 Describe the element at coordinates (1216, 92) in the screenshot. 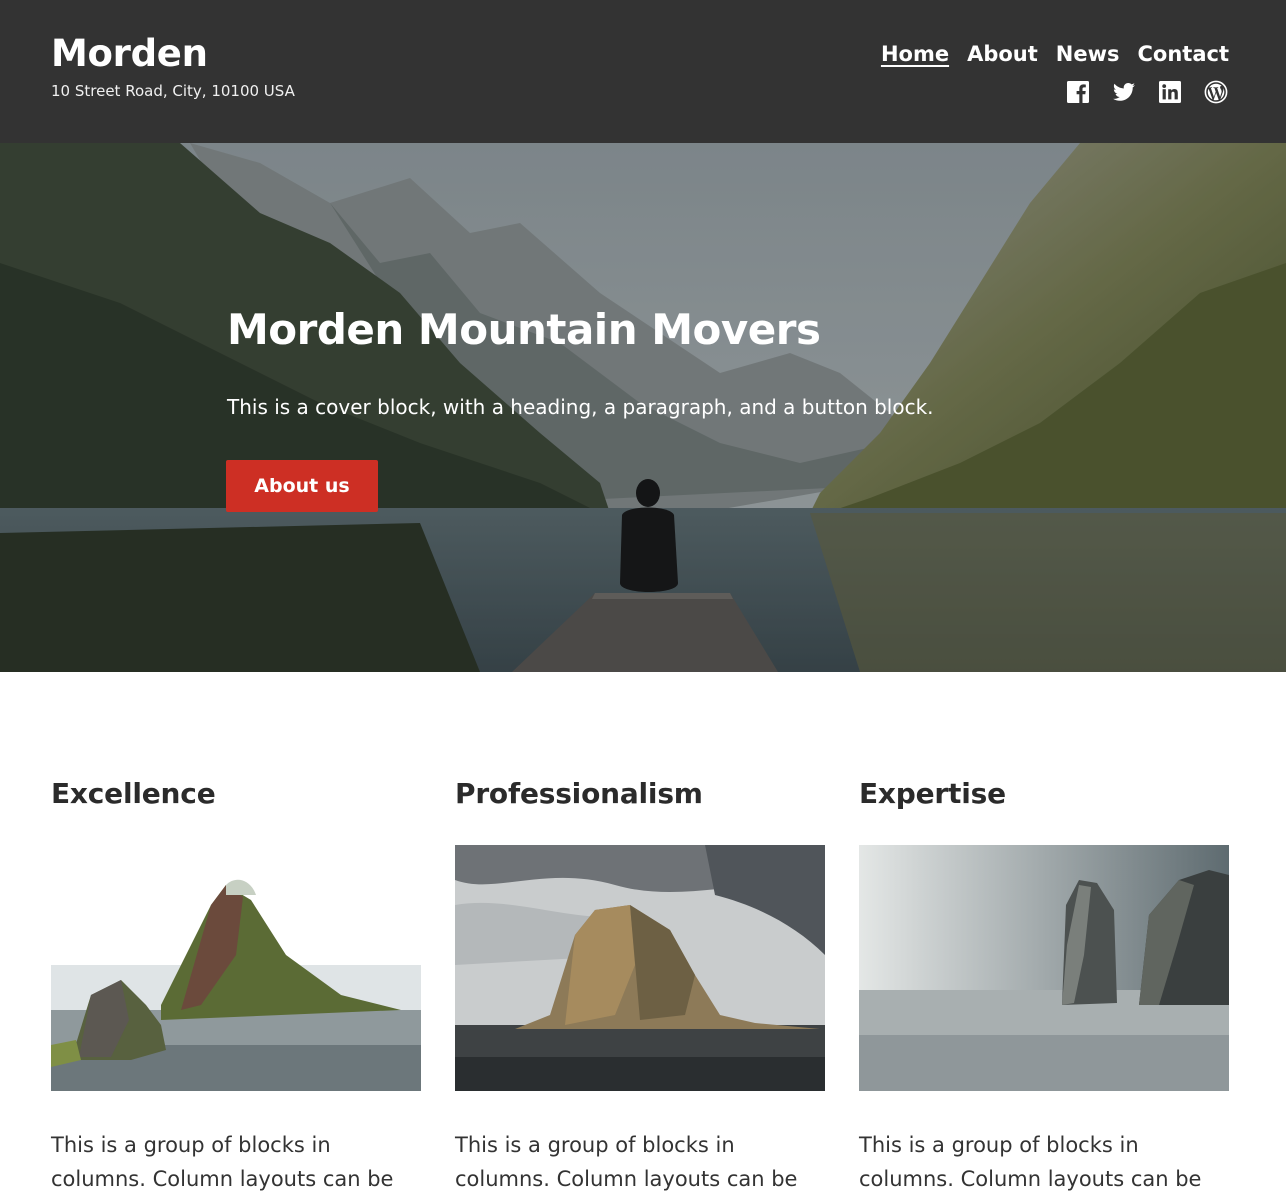

I see `wordpress-icon` at that location.